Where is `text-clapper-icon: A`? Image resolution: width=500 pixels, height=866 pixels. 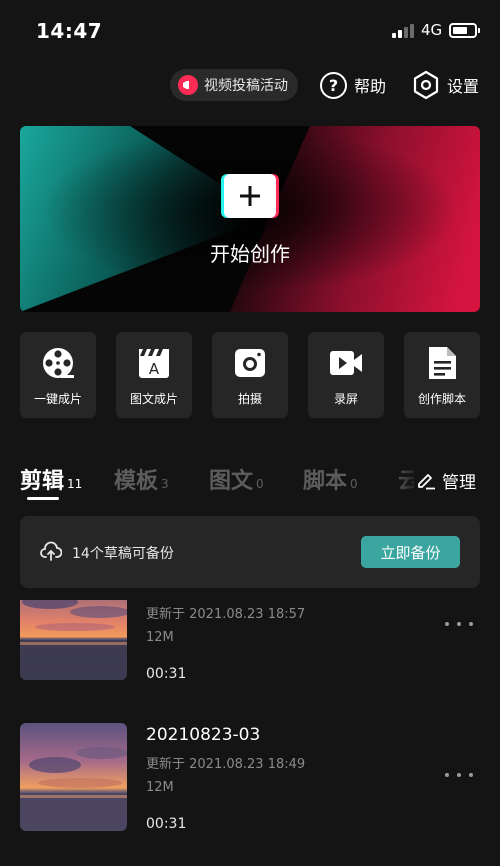
text-clapper-icon: A is located at coordinates (154, 363).